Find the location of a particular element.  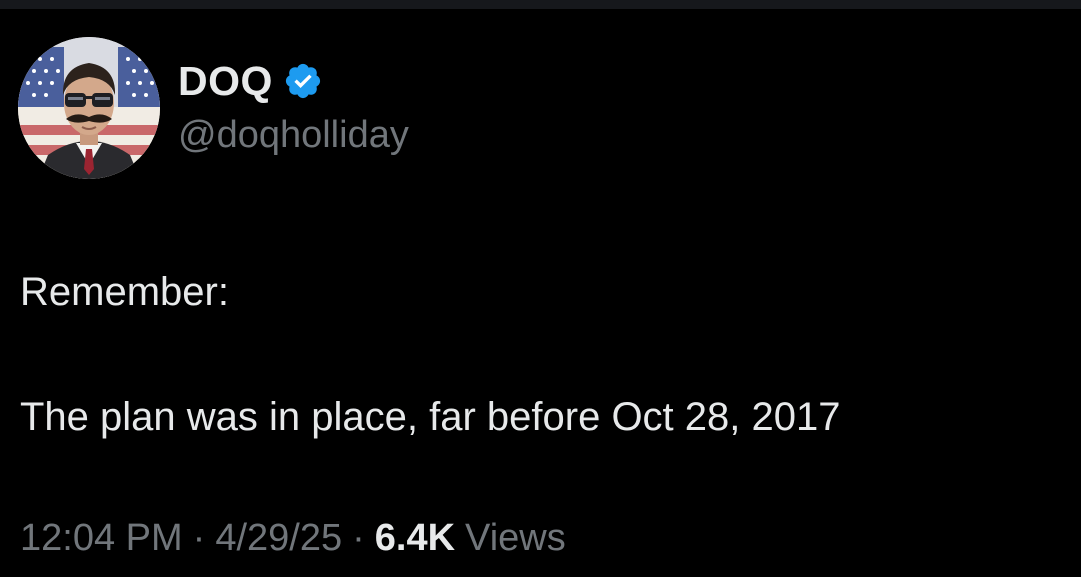

tweet-meta: 12:04 PM · 4/29/25 · 6.4K Views is located at coordinates (293, 538).